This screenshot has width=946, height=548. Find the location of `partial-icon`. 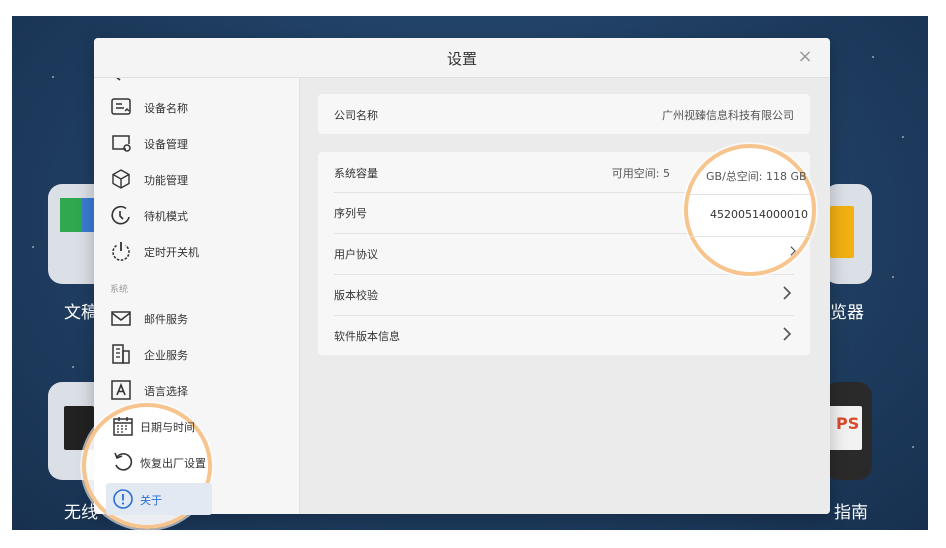

partial-icon is located at coordinates (118, 79).